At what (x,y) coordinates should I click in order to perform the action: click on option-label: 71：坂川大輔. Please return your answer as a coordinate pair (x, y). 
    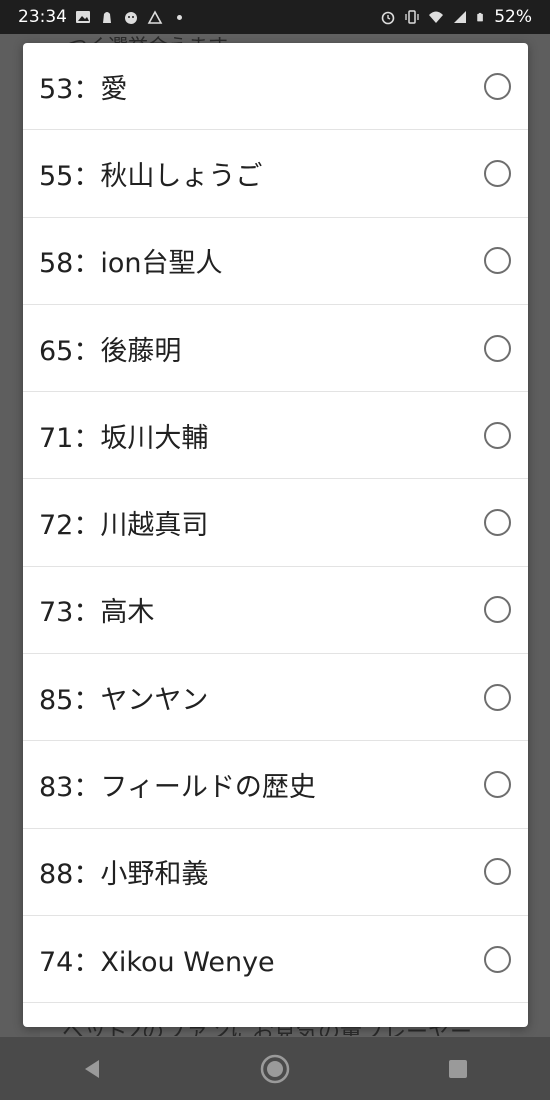
    Looking at the image, I should click on (124, 438).